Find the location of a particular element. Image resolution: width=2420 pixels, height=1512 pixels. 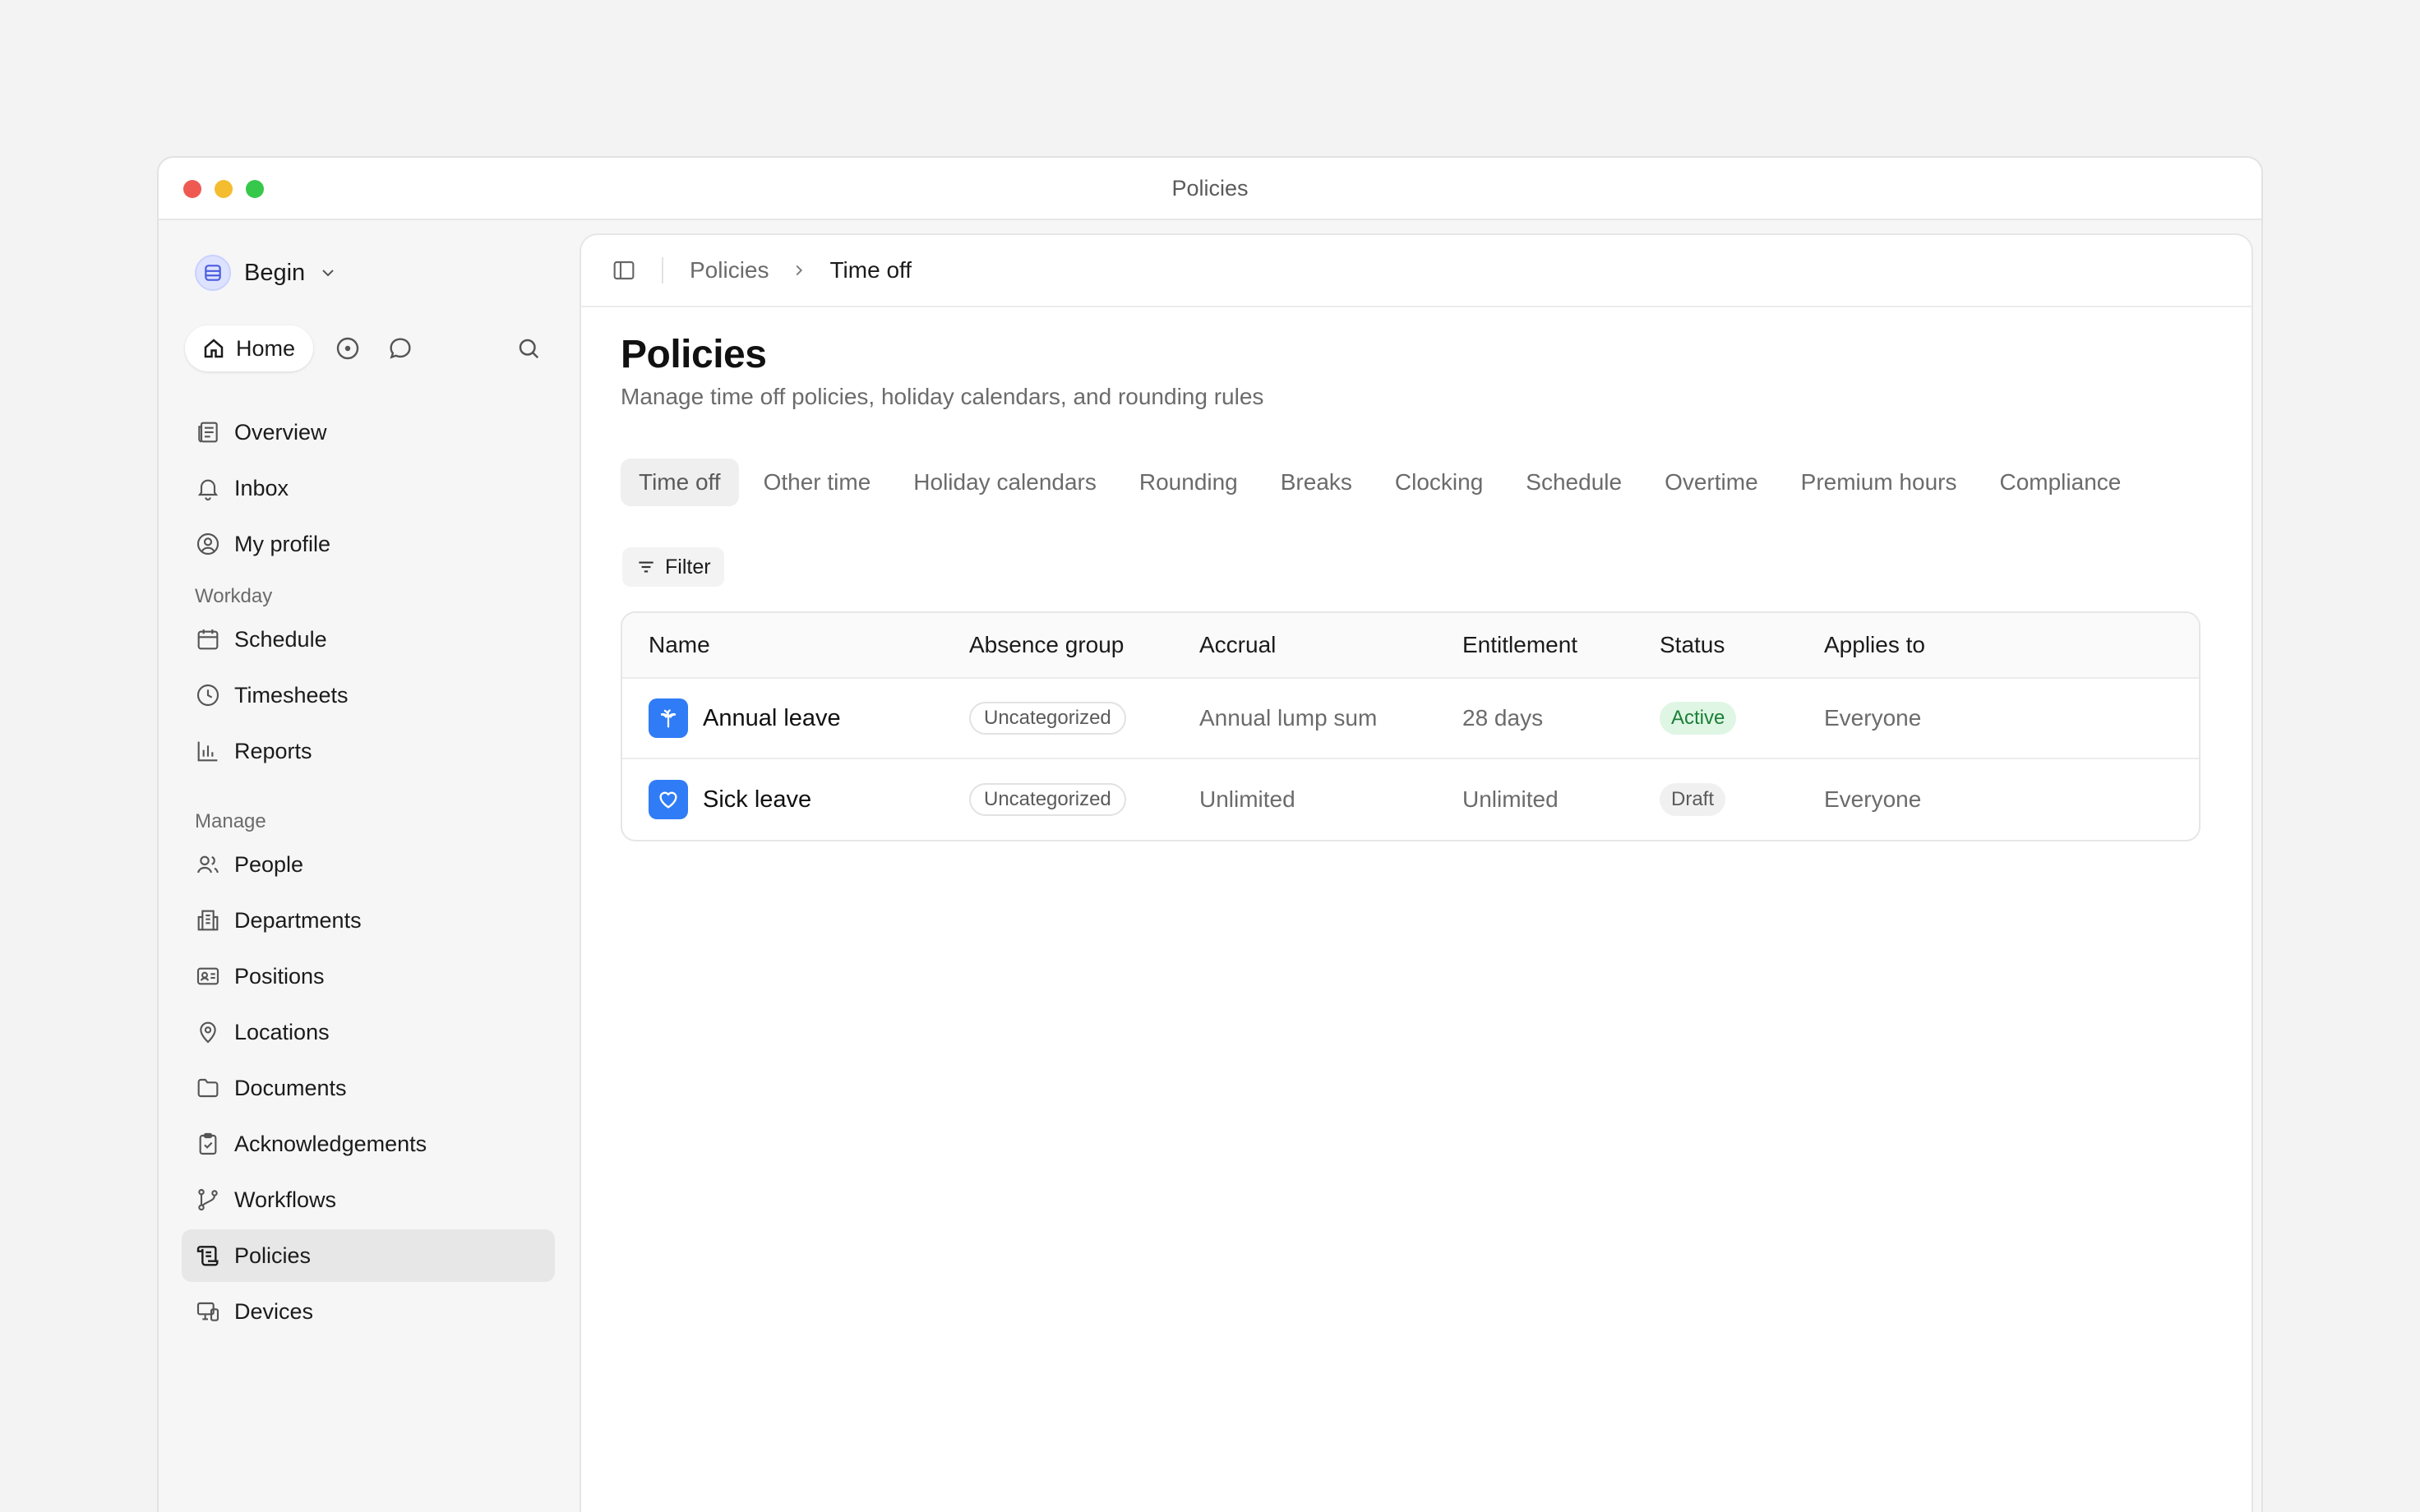

accrual-value: Annual lump sum is located at coordinates (1288, 718).